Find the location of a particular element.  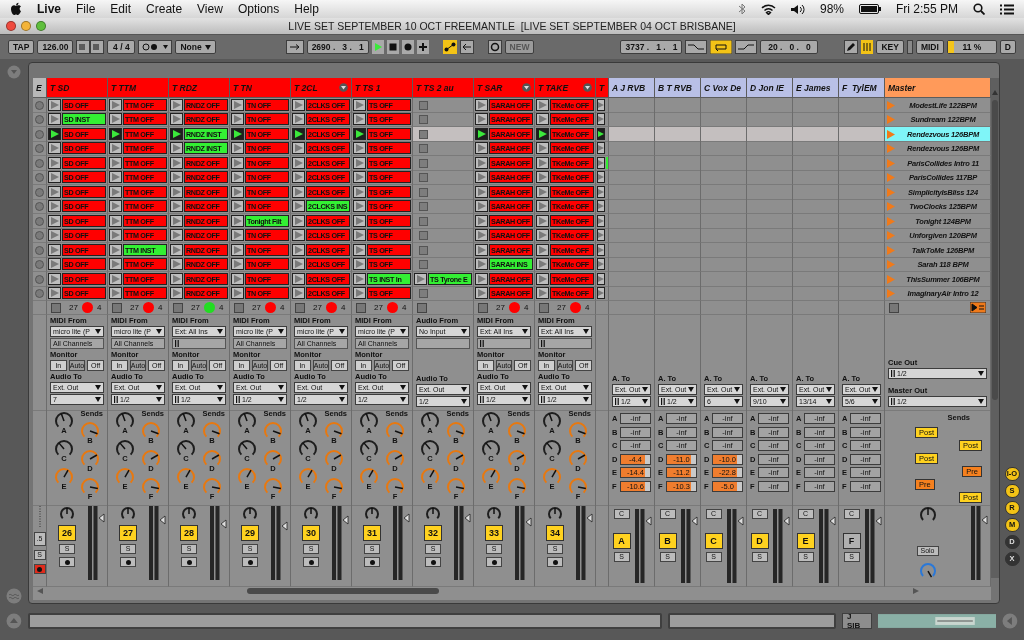

key-map-button: KEY is located at coordinates (890, 47).